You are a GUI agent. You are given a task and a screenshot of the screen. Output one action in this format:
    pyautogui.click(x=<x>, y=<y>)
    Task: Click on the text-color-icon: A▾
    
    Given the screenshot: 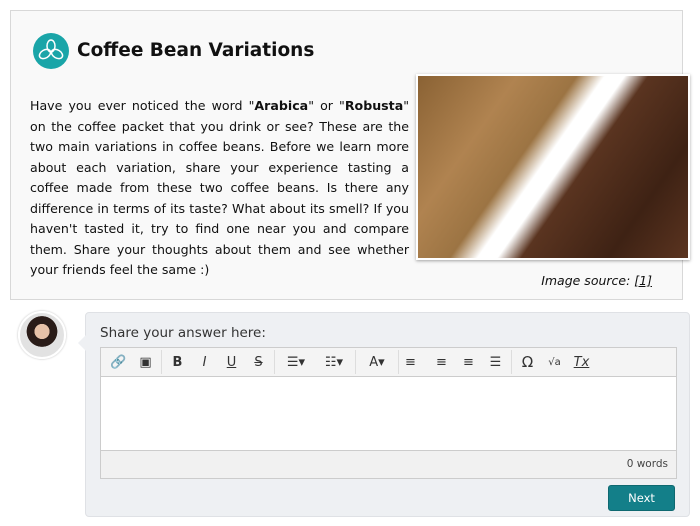 What is the action you would take?
    pyautogui.click(x=377, y=362)
    